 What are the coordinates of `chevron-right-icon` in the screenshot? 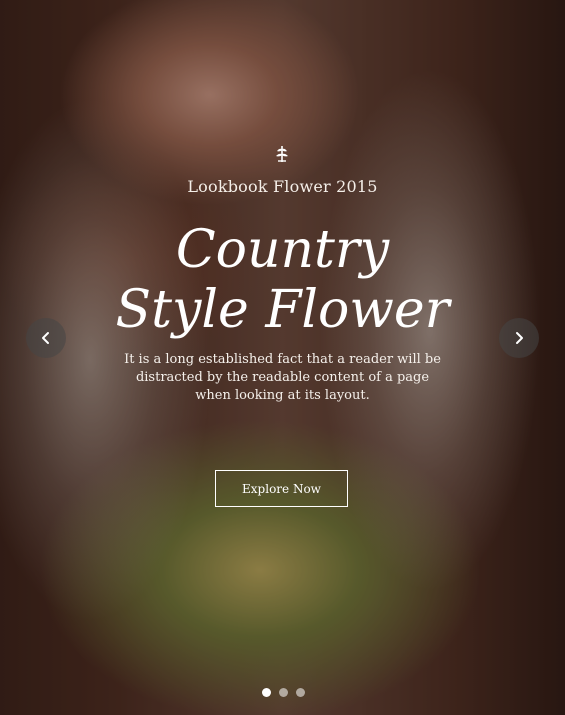 It's located at (519, 338).